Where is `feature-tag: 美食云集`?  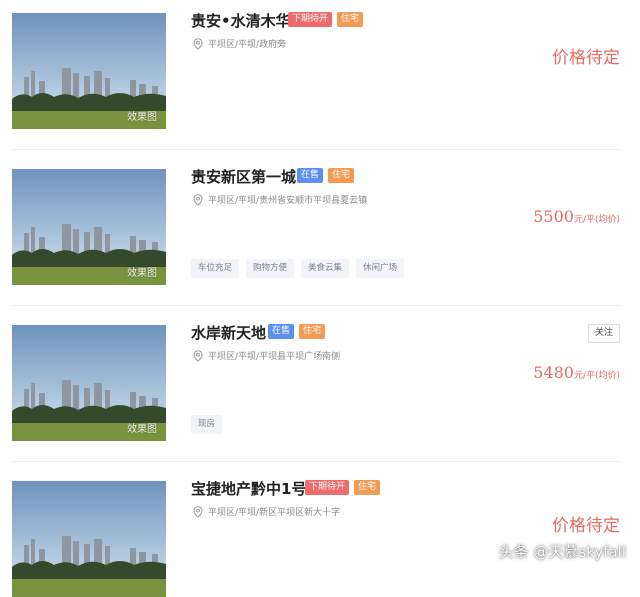
feature-tag: 美食云集 is located at coordinates (325, 268).